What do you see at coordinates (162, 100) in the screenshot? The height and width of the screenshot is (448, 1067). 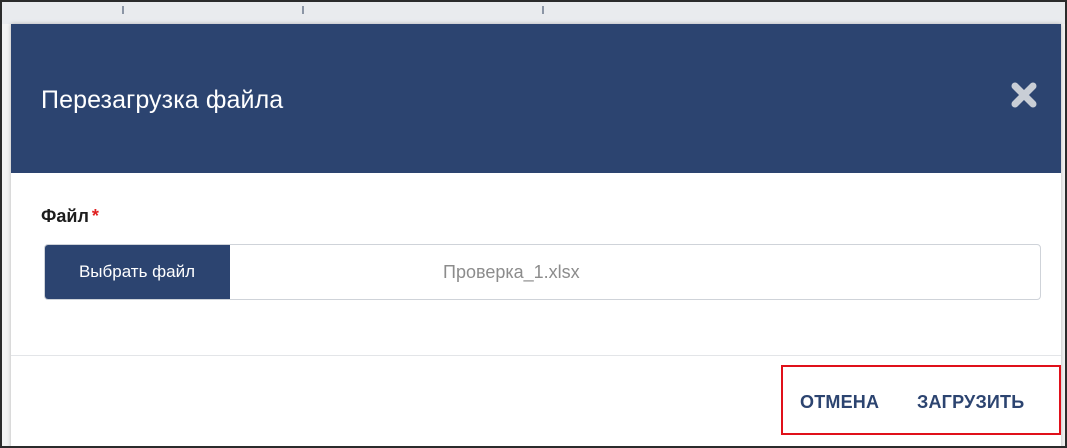 I see `dialog-title: Перезагрузка файла` at bounding box center [162, 100].